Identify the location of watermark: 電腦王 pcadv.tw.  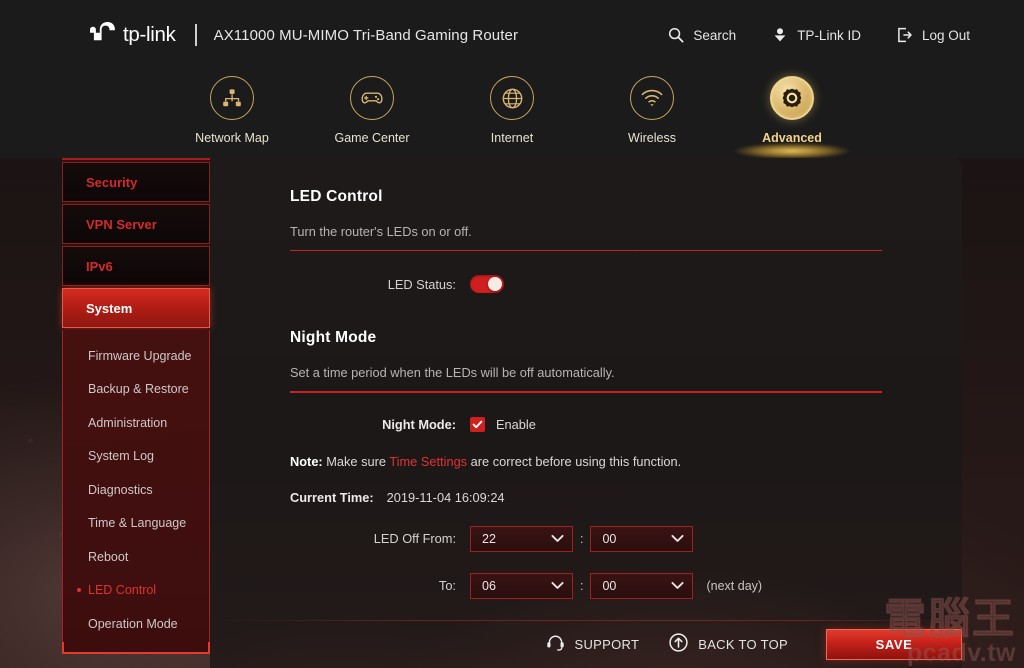
(949, 631).